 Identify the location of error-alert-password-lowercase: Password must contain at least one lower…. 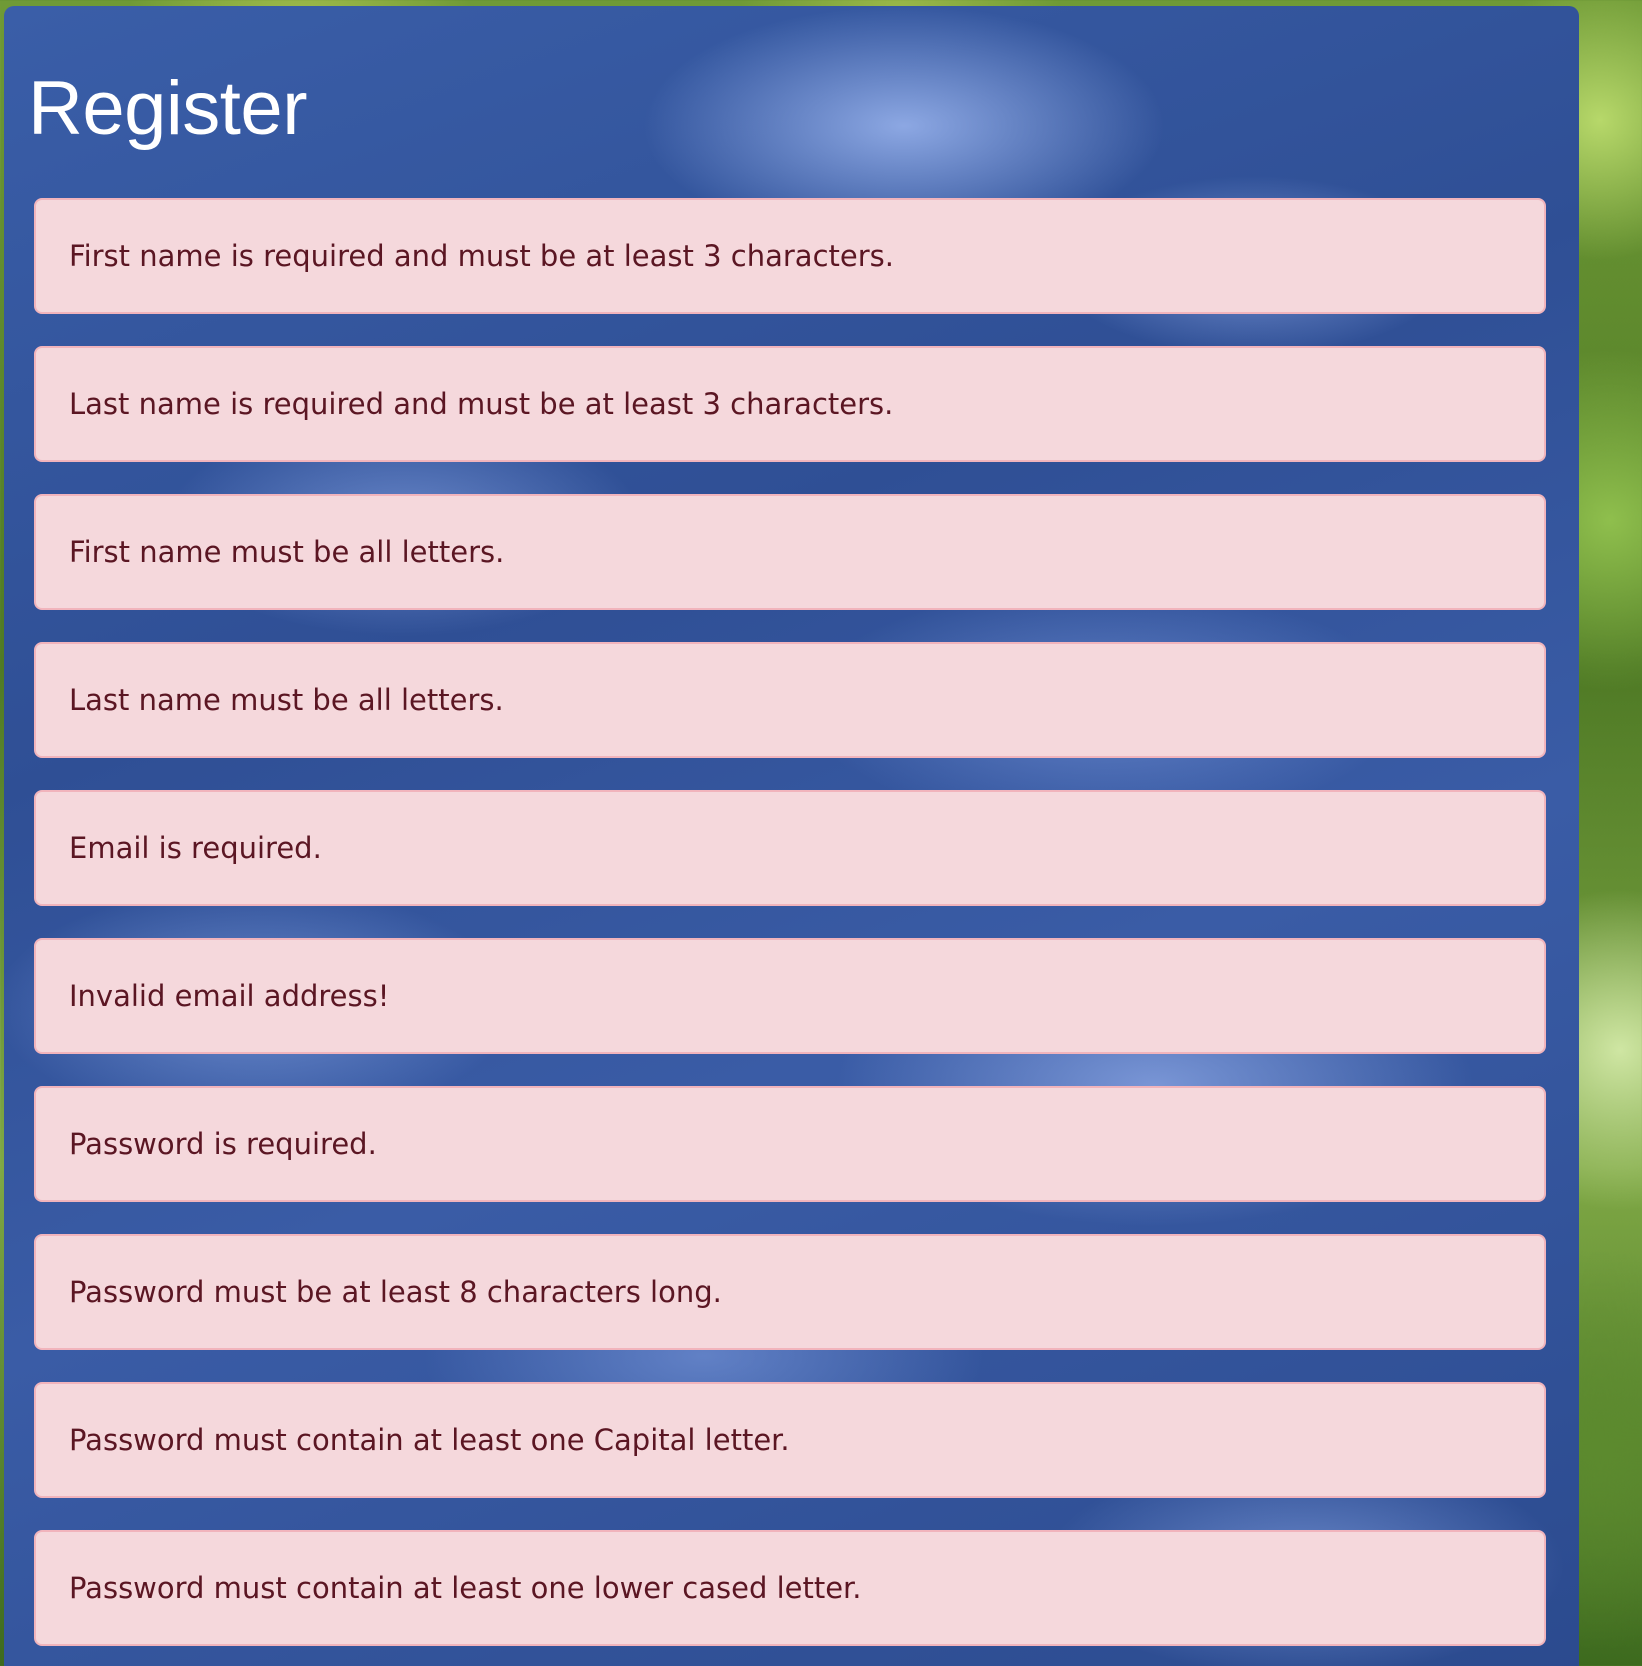
(790, 1588).